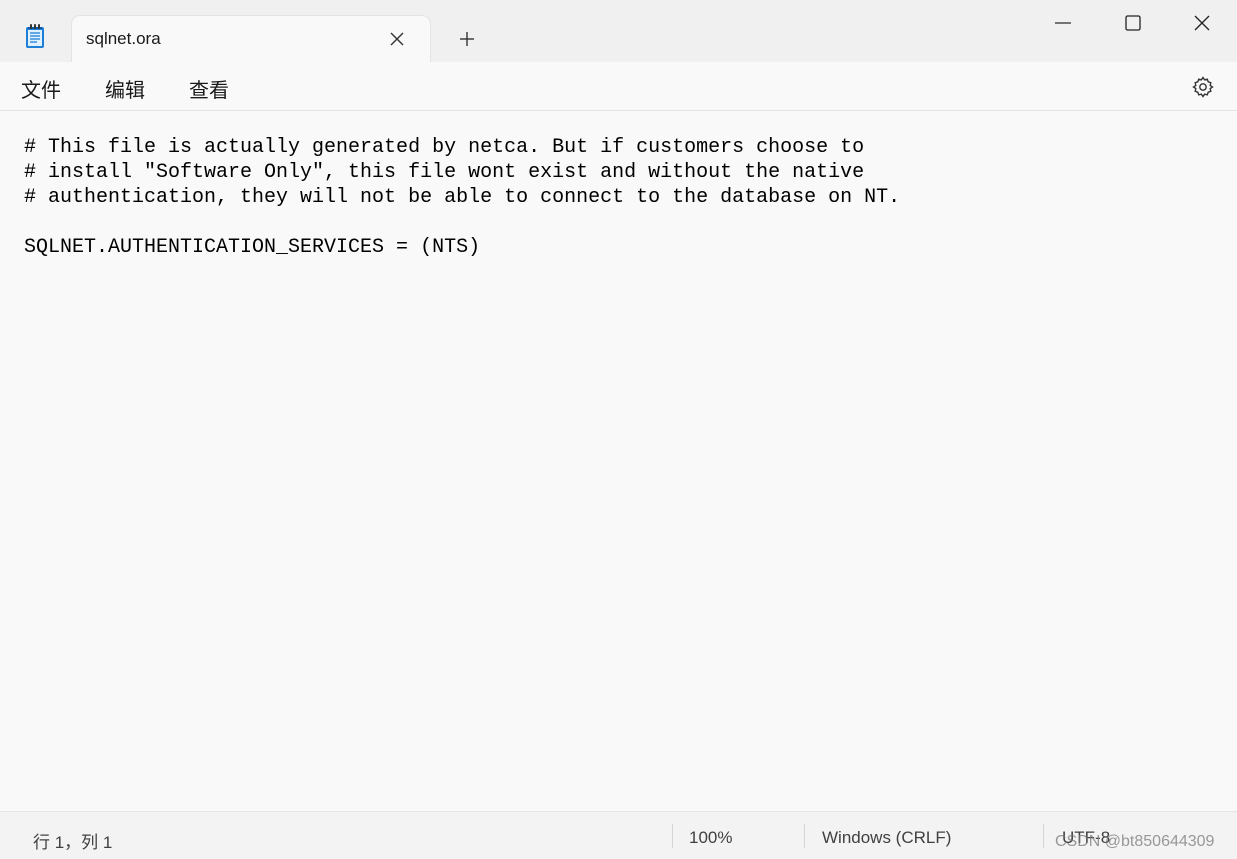  I want to click on menu-view: 查看, so click(209, 88).